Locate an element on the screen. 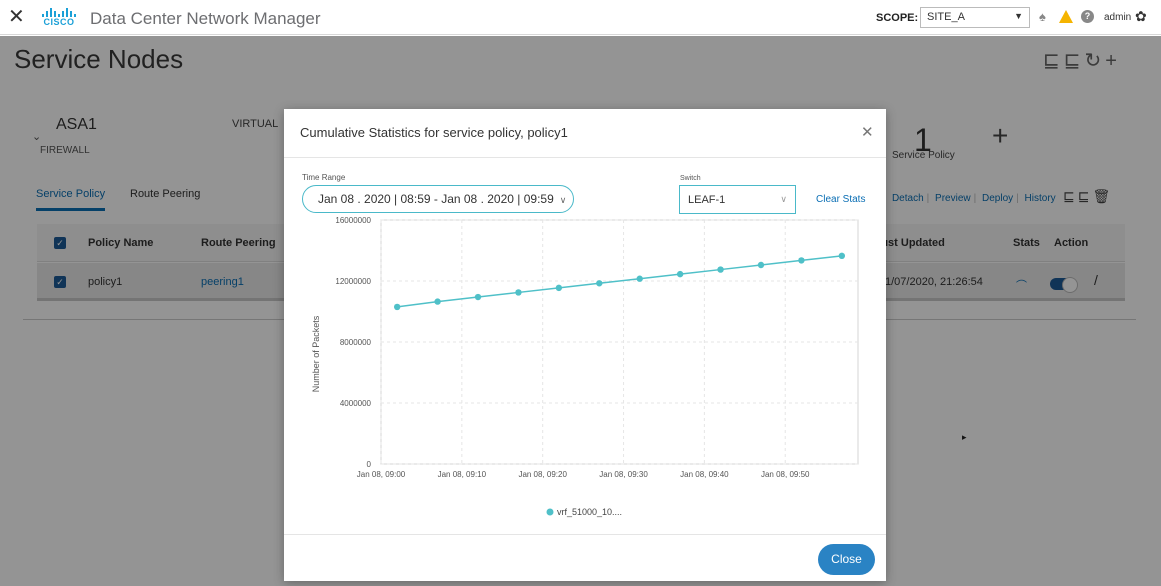 This screenshot has width=1161, height=586. legend-marker is located at coordinates (550, 512).